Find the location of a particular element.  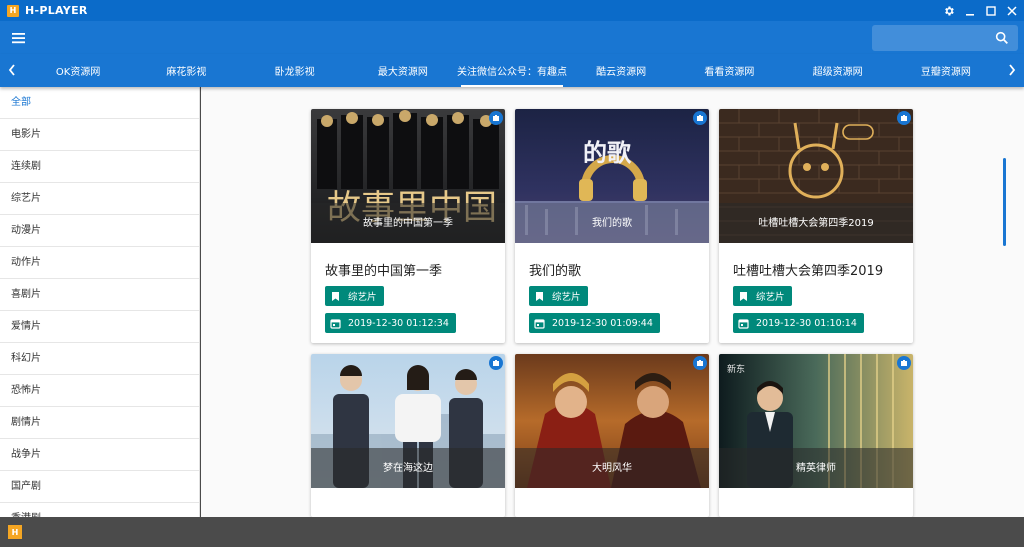

bottom-app-logo: H is located at coordinates (15, 532).